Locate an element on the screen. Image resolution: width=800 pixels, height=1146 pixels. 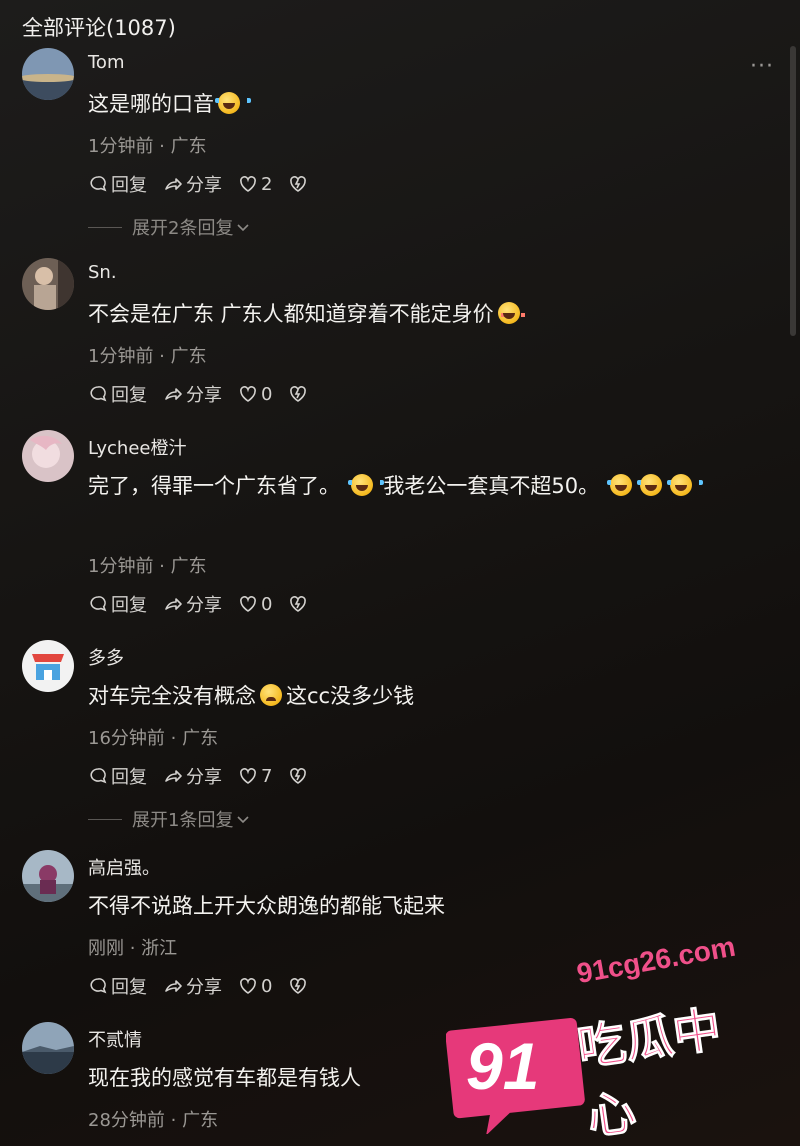
username: 高启强。 is located at coordinates (124, 867).